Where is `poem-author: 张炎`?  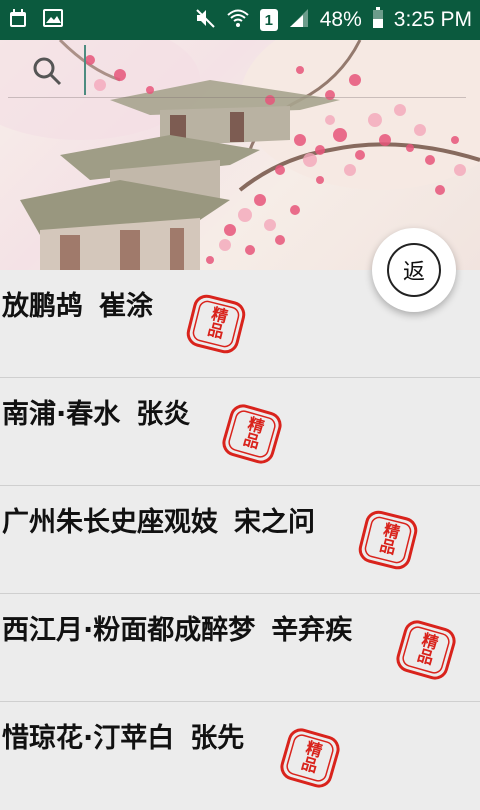 poem-author: 张炎 is located at coordinates (163, 414).